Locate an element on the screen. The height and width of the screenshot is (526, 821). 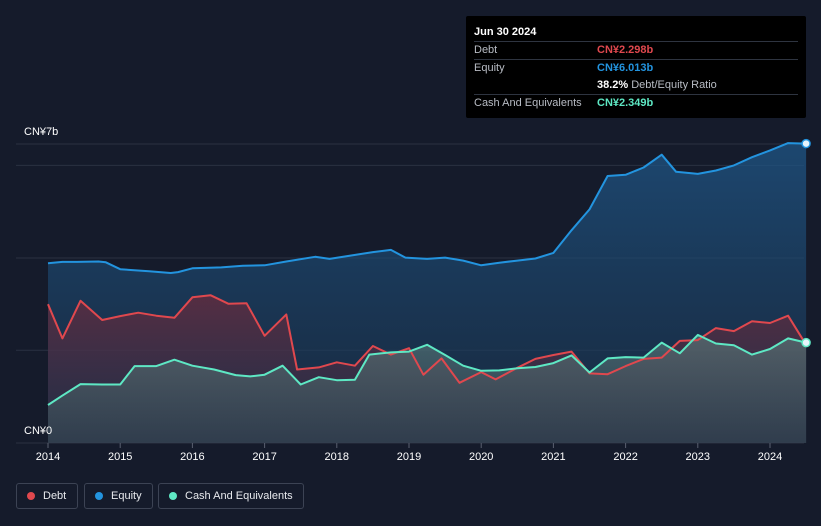
equity-end-marker is located at coordinates (806, 143).